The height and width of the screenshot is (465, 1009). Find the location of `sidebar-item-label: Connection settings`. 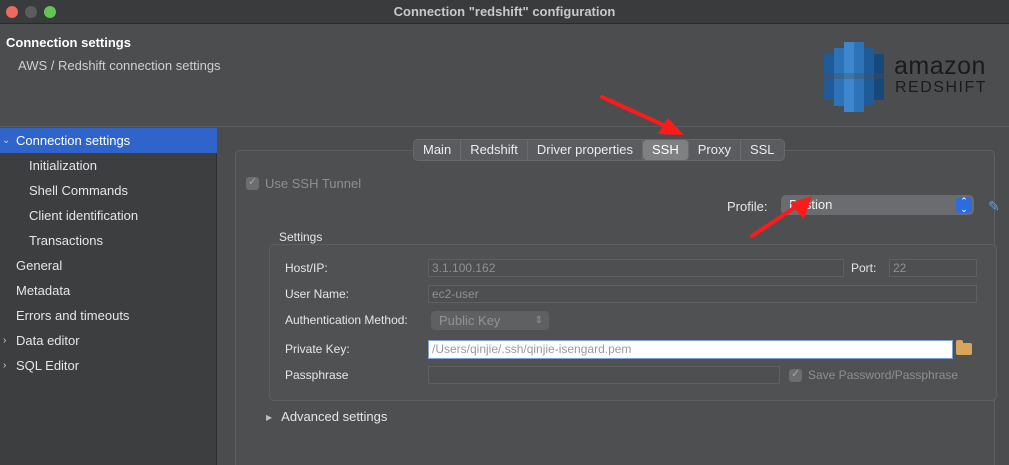

sidebar-item-label: Connection settings is located at coordinates (73, 140).